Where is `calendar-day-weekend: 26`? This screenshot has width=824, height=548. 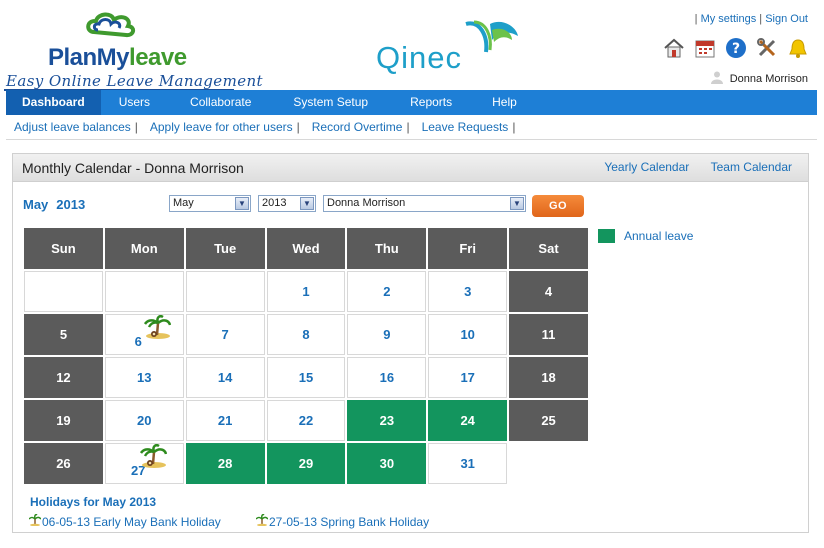 calendar-day-weekend: 26 is located at coordinates (63, 463).